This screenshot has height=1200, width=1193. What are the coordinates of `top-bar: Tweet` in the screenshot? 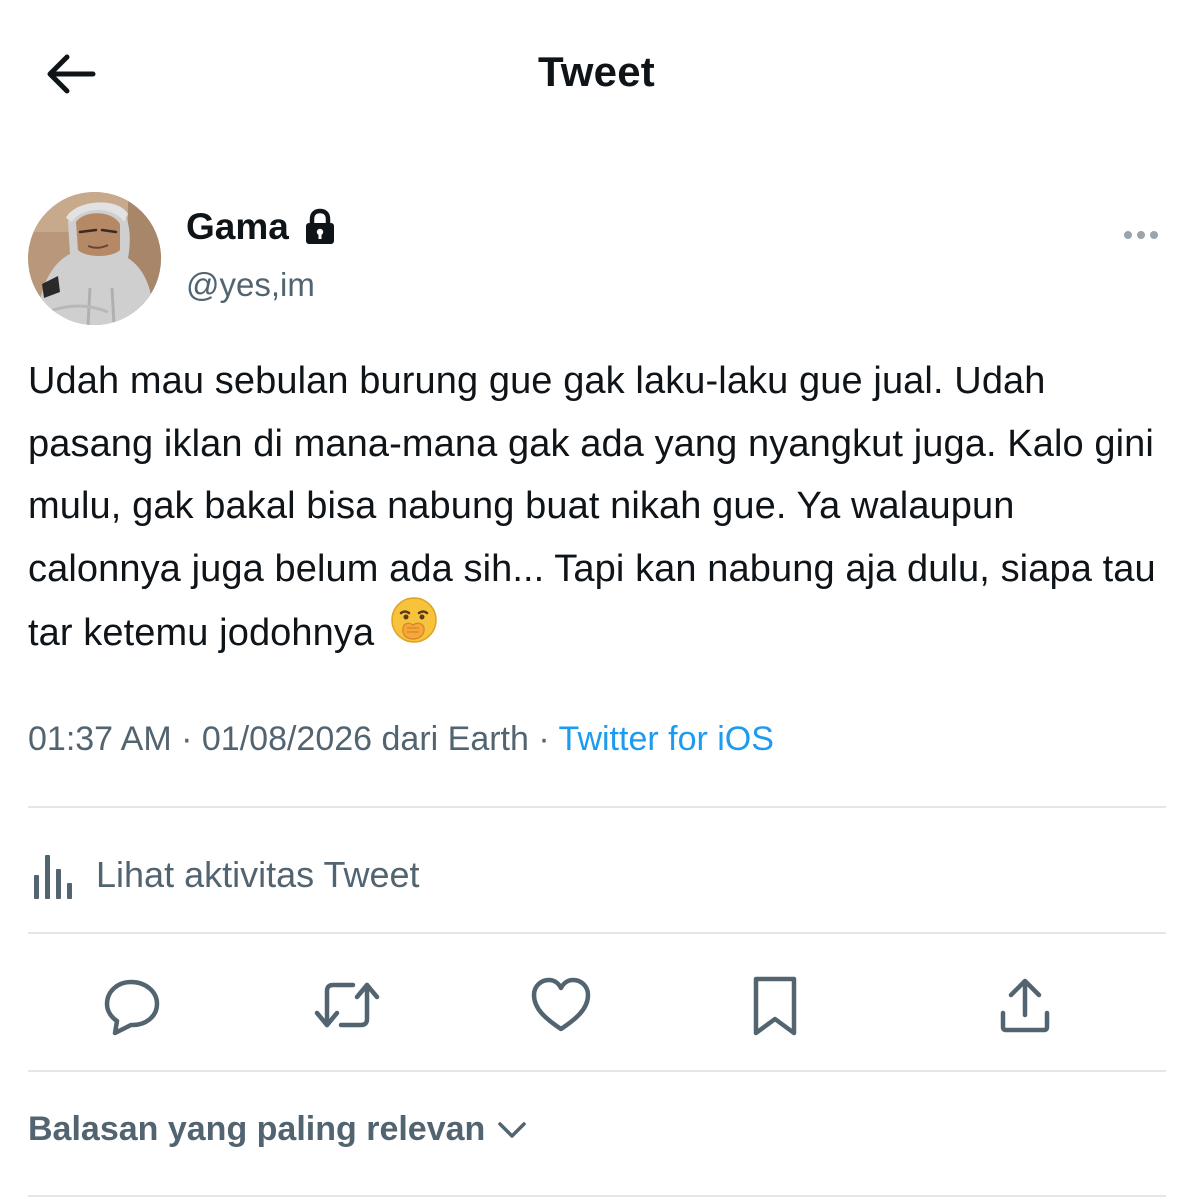 It's located at (596, 75).